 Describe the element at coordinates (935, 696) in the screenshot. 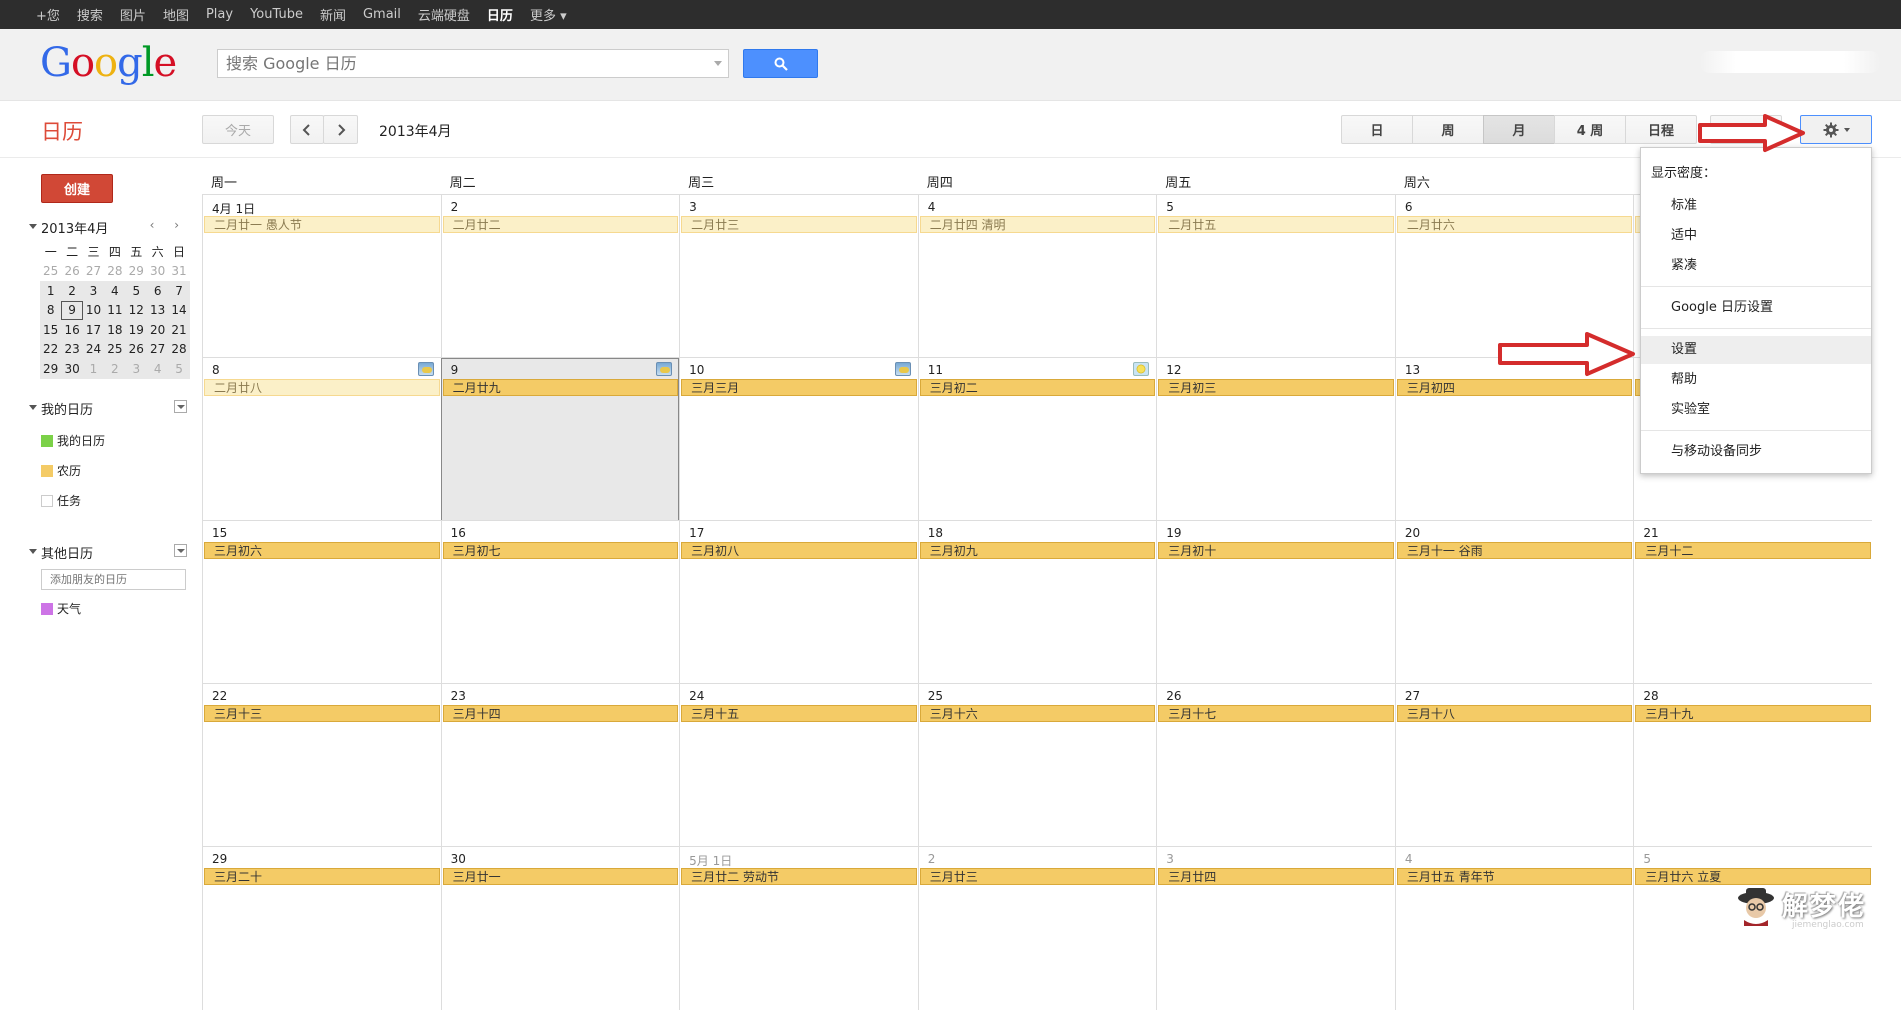

I see `day-number: 25` at that location.